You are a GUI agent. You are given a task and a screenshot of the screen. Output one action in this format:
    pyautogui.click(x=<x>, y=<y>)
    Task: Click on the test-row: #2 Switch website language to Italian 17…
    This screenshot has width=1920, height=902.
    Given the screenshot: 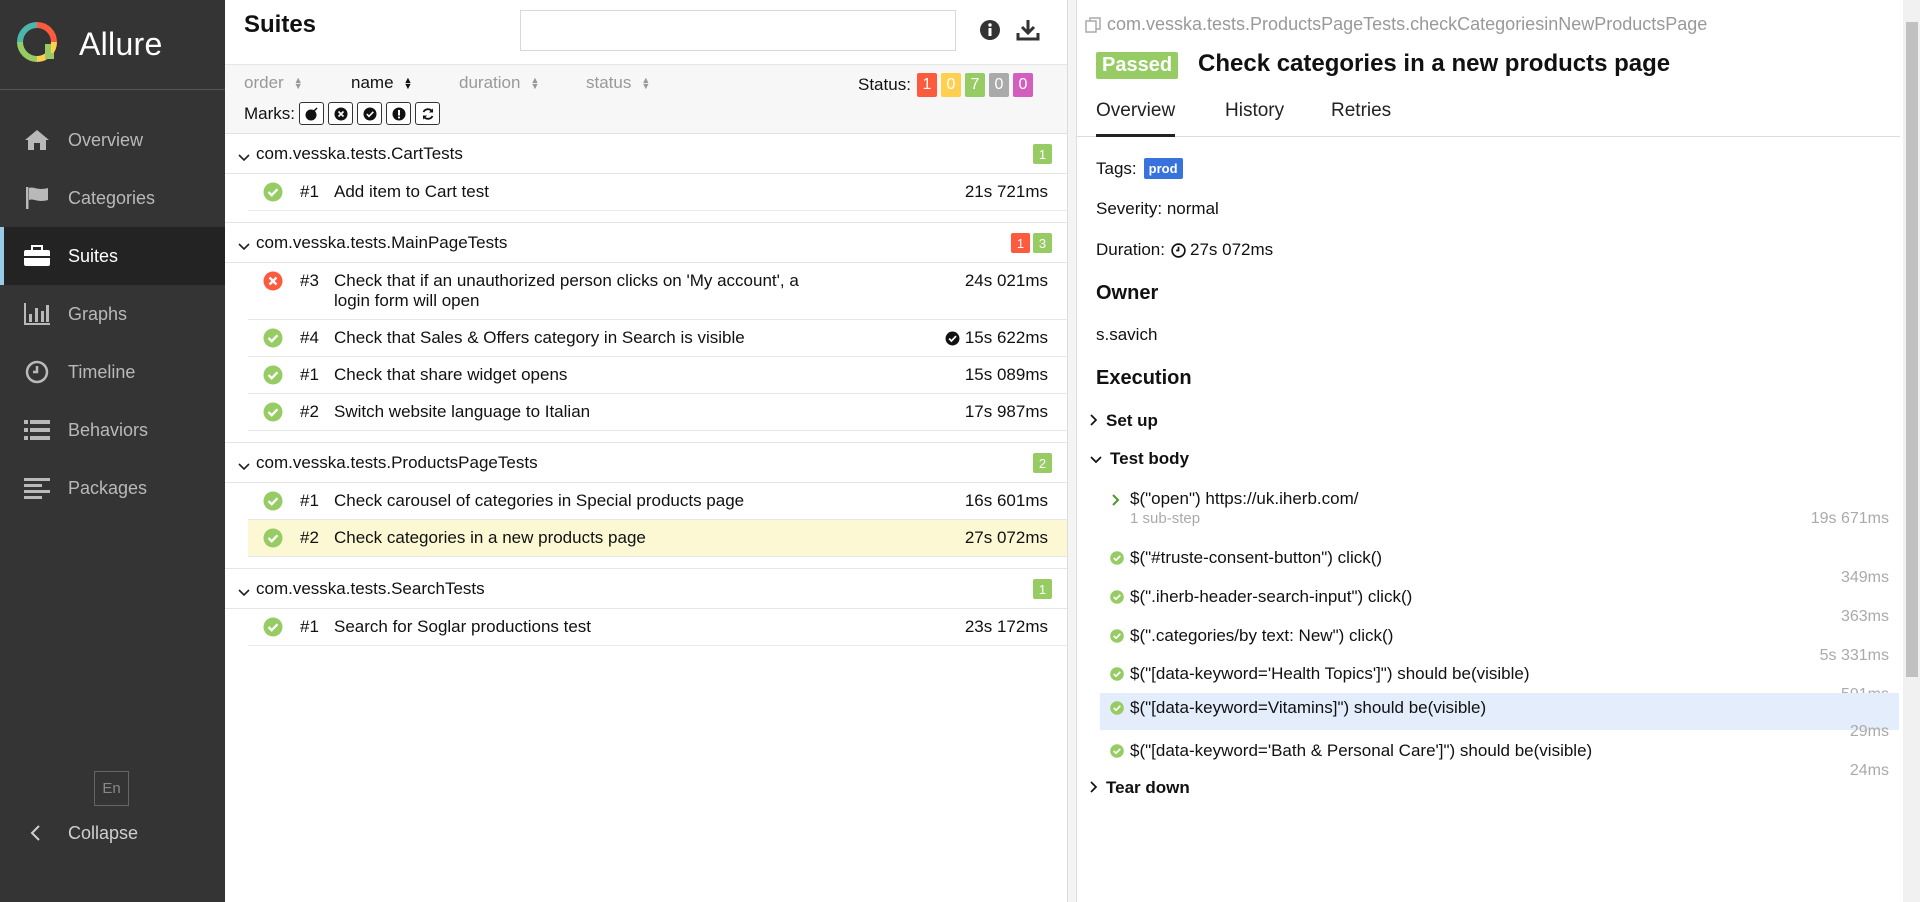 What is the action you would take?
    pyautogui.click(x=657, y=412)
    